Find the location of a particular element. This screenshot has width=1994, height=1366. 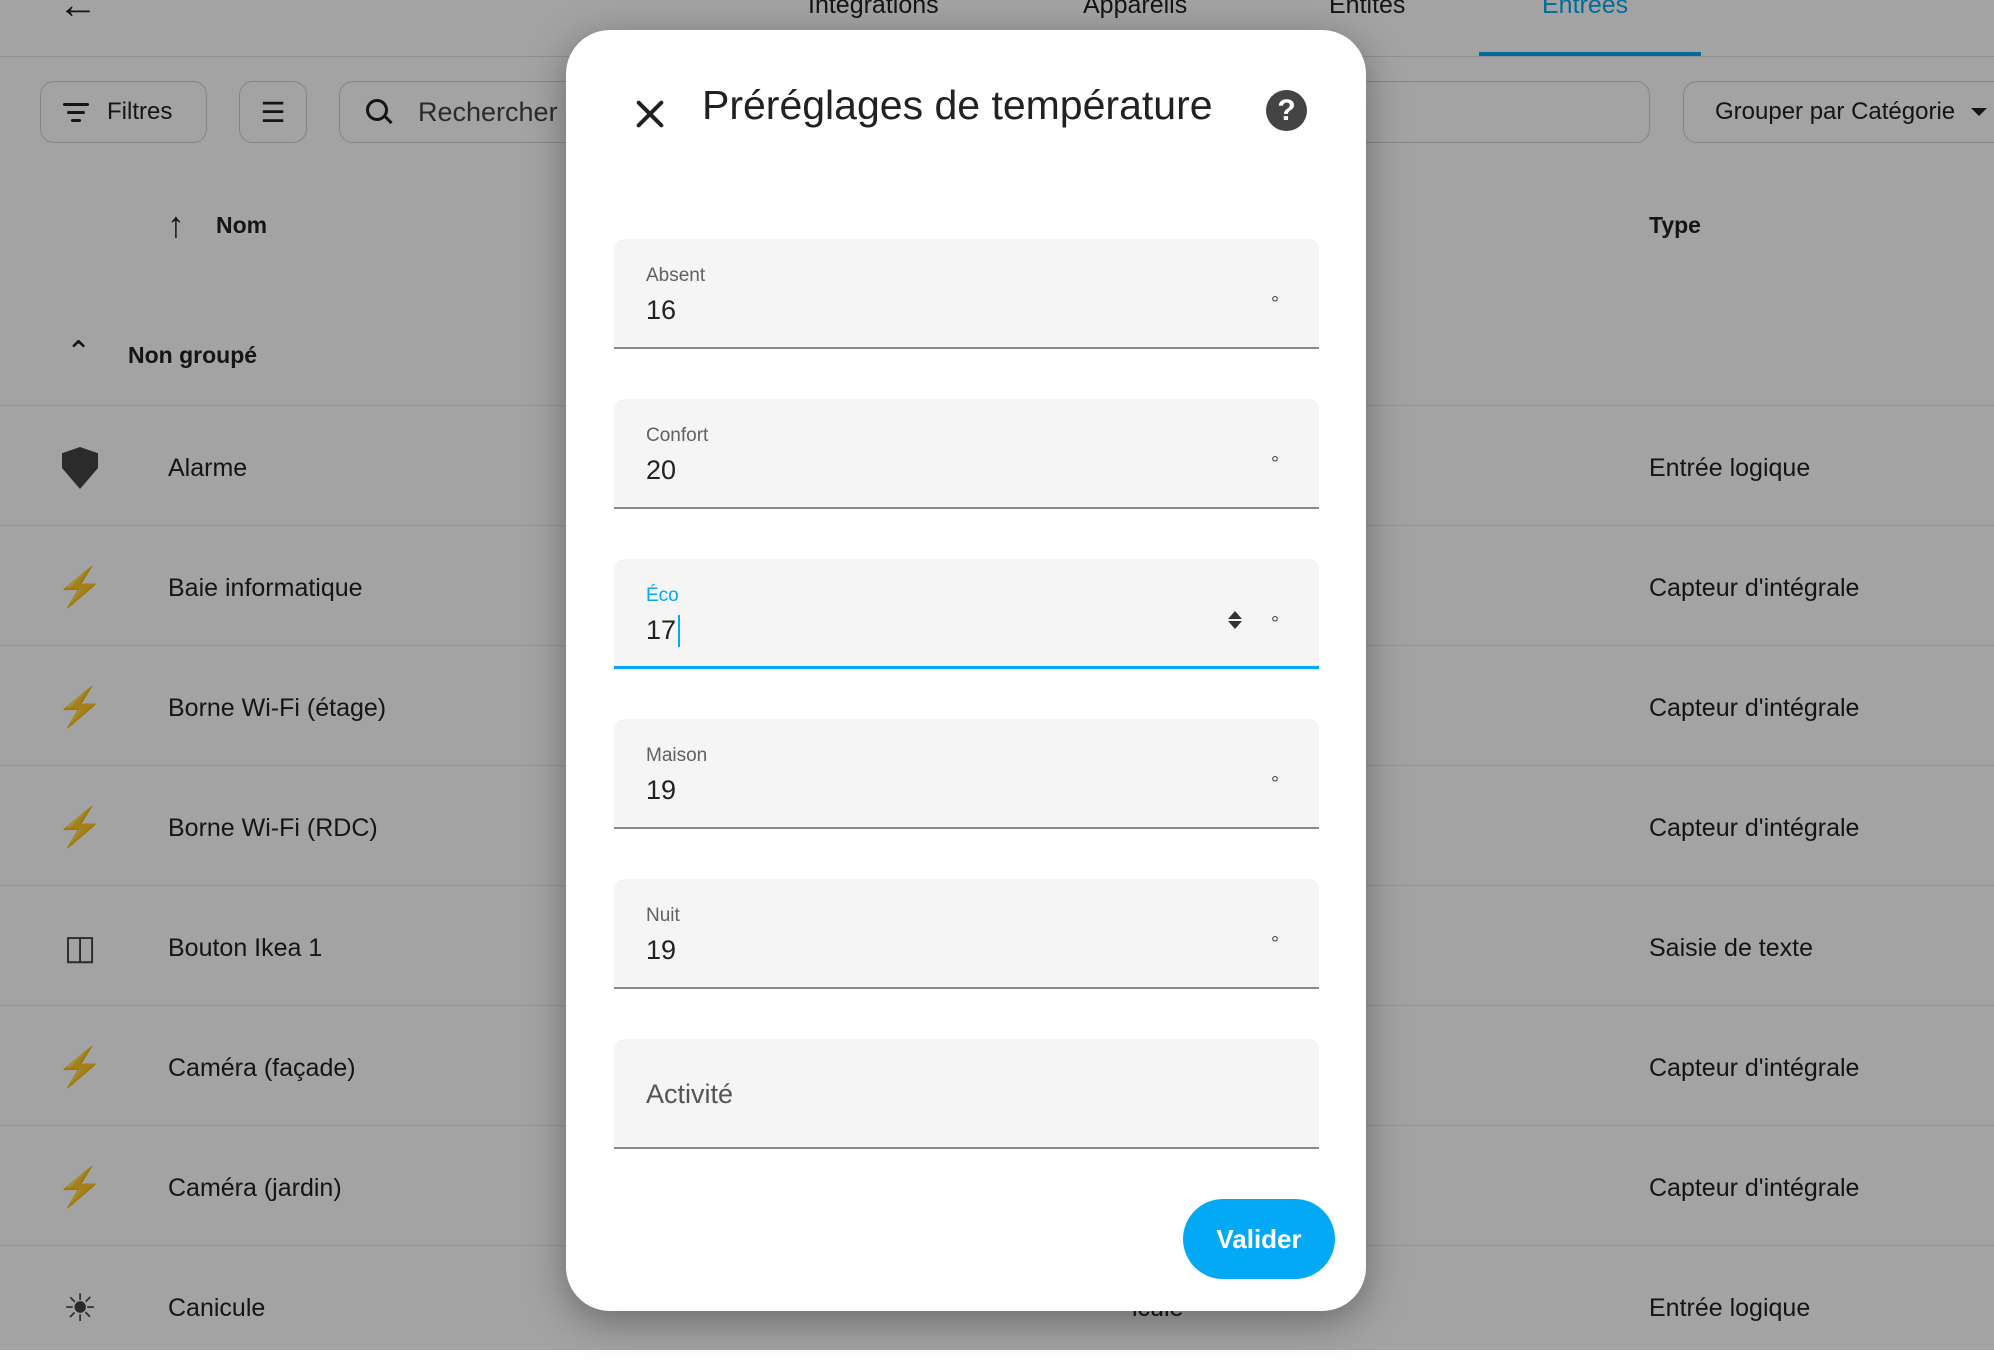

field-label: Activité is located at coordinates (690, 1094).